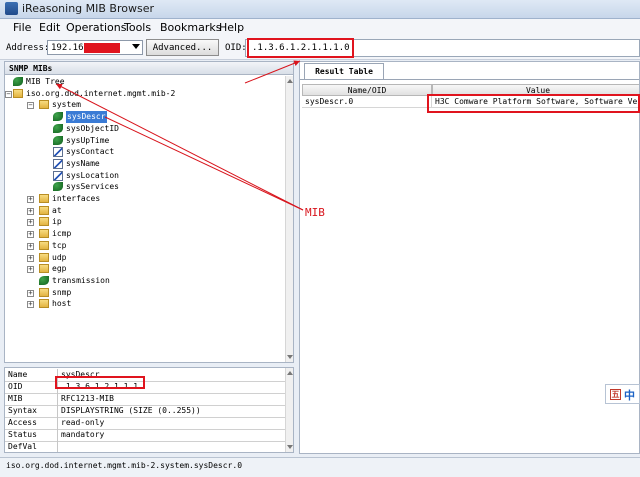  What do you see at coordinates (144, 129) in the screenshot?
I see `tree-node-sysobjectid: sysObjectID` at bounding box center [144, 129].